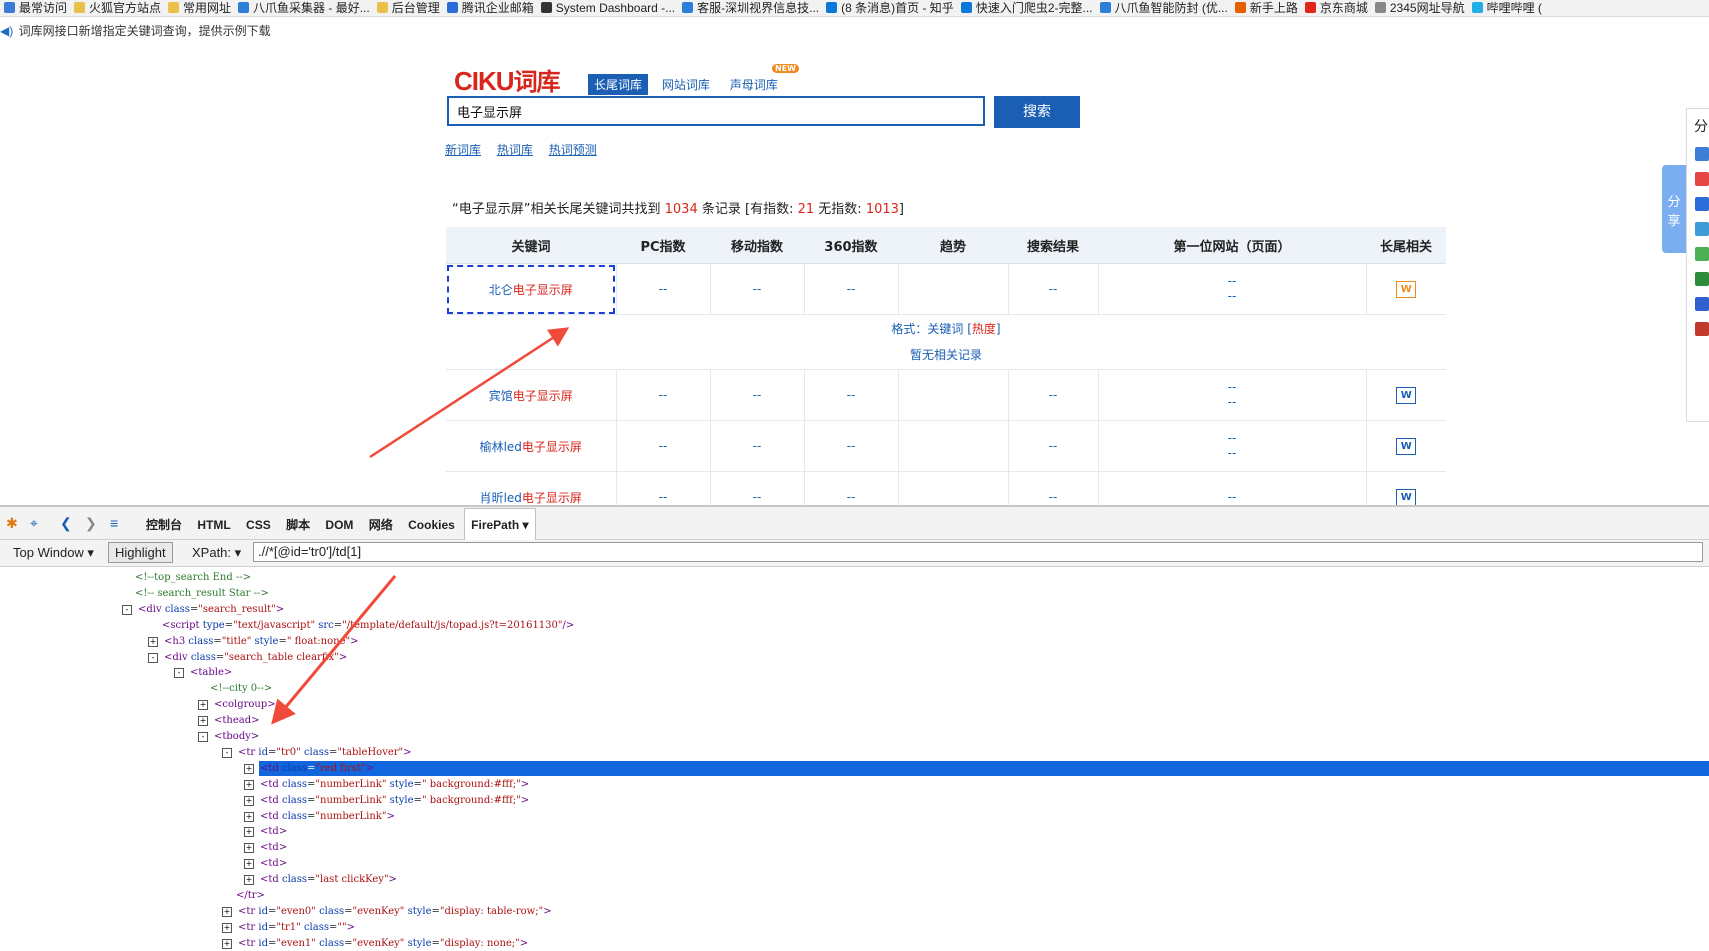 The image size is (1709, 951). I want to click on bookmark-item: 京东商城, so click(1336, 8).